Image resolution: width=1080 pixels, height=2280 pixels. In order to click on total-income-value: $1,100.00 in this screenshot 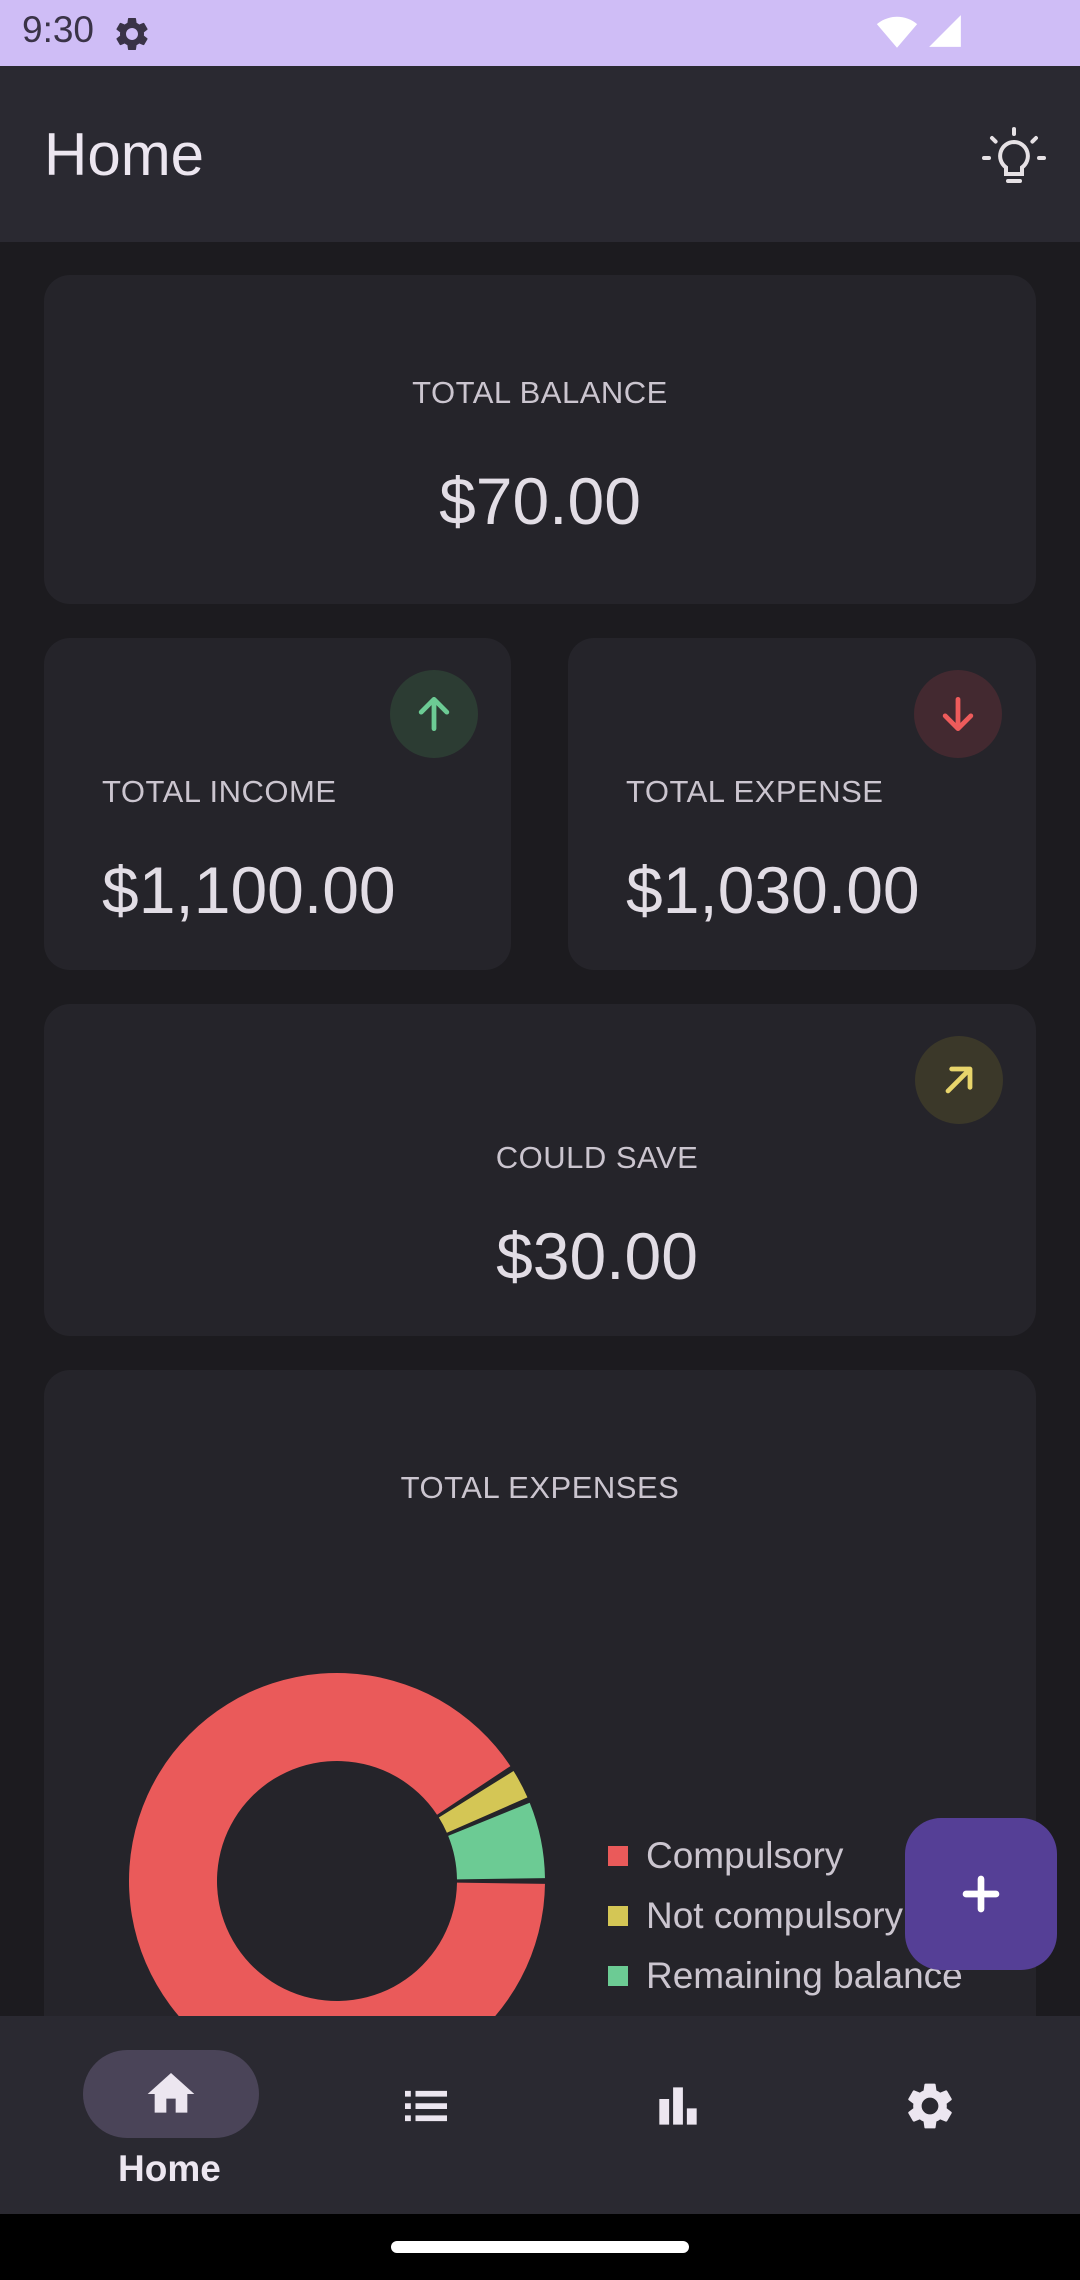, I will do `click(249, 890)`.